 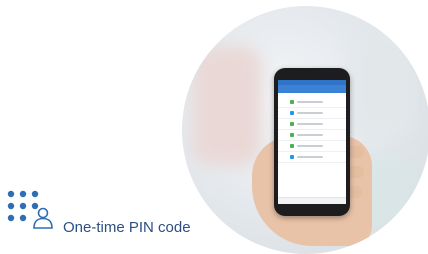 I want to click on app-title-bar, so click(x=312, y=89).